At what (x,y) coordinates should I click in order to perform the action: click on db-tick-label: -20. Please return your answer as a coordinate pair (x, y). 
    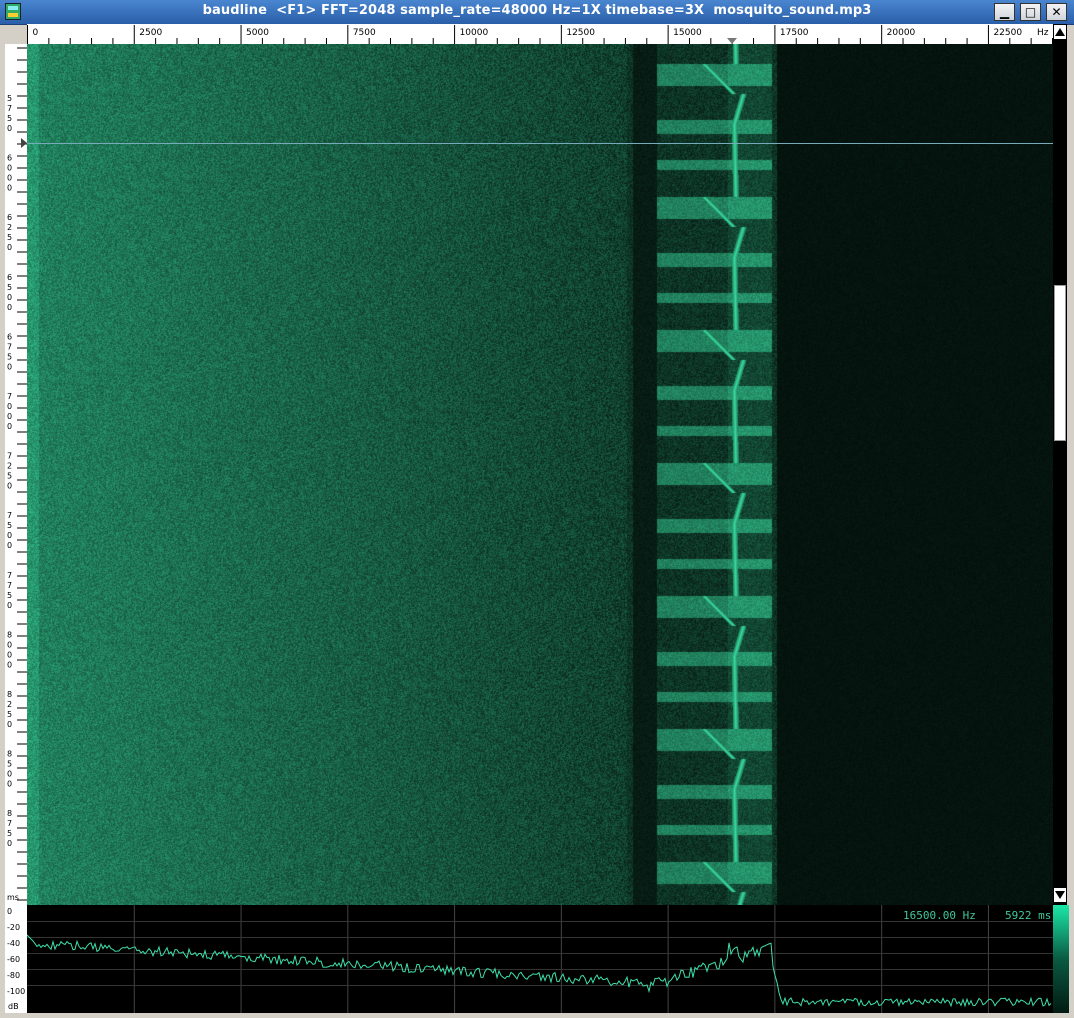
    Looking at the image, I should click on (13, 927).